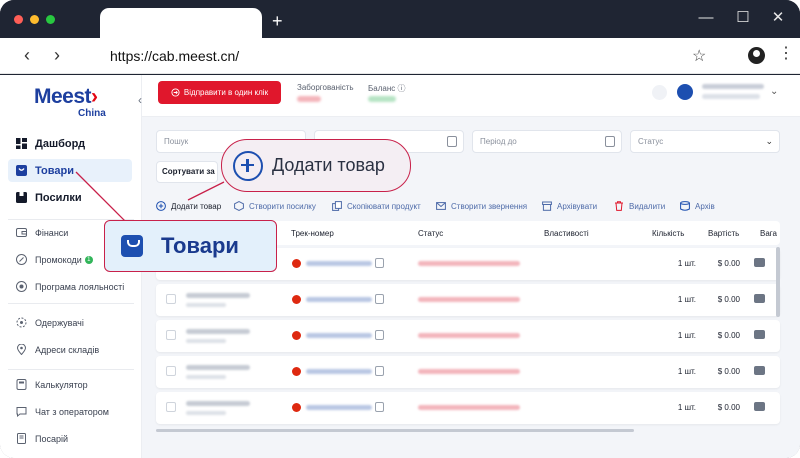 This screenshot has width=800, height=458. Describe the element at coordinates (58, 259) in the screenshot. I see `sidebar-item-label: Промокоди` at that location.